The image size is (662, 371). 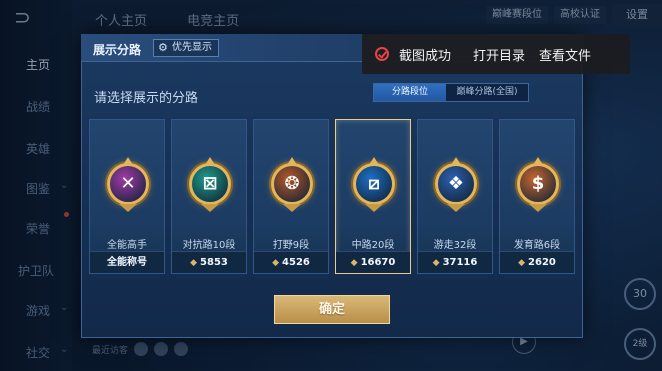 What do you see at coordinates (146, 98) in the screenshot?
I see `dialog-subtitle: 请选择展示的分路` at bounding box center [146, 98].